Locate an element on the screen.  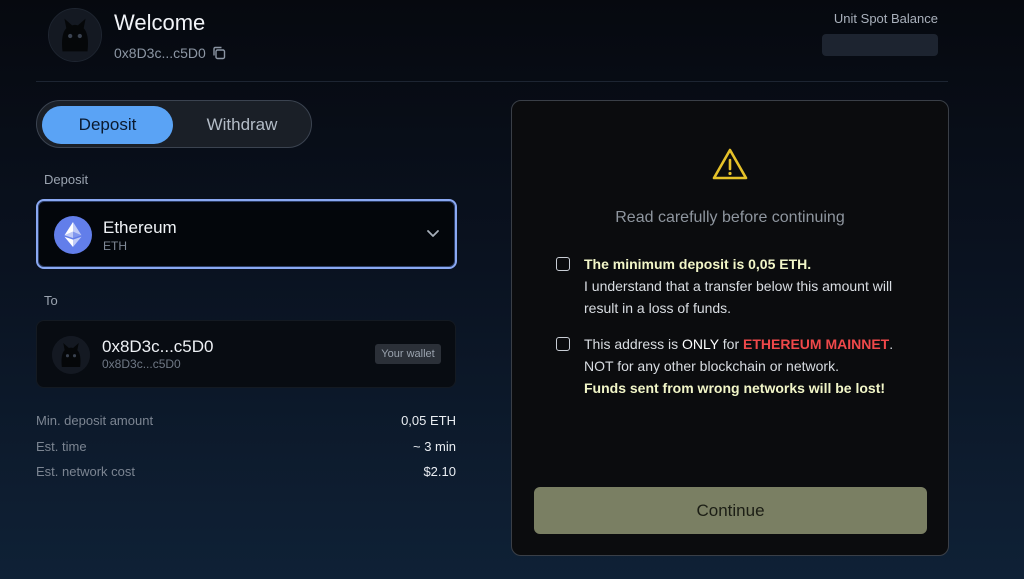
asset-select: Ethereum ETH is located at coordinates (246, 234).